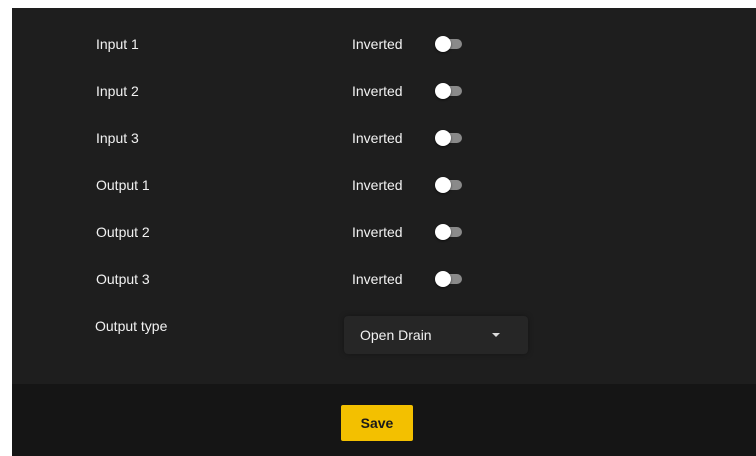 This screenshot has height=456, width=756. I want to click on io-row-output-1: Output 1 Inverted, so click(384, 185).